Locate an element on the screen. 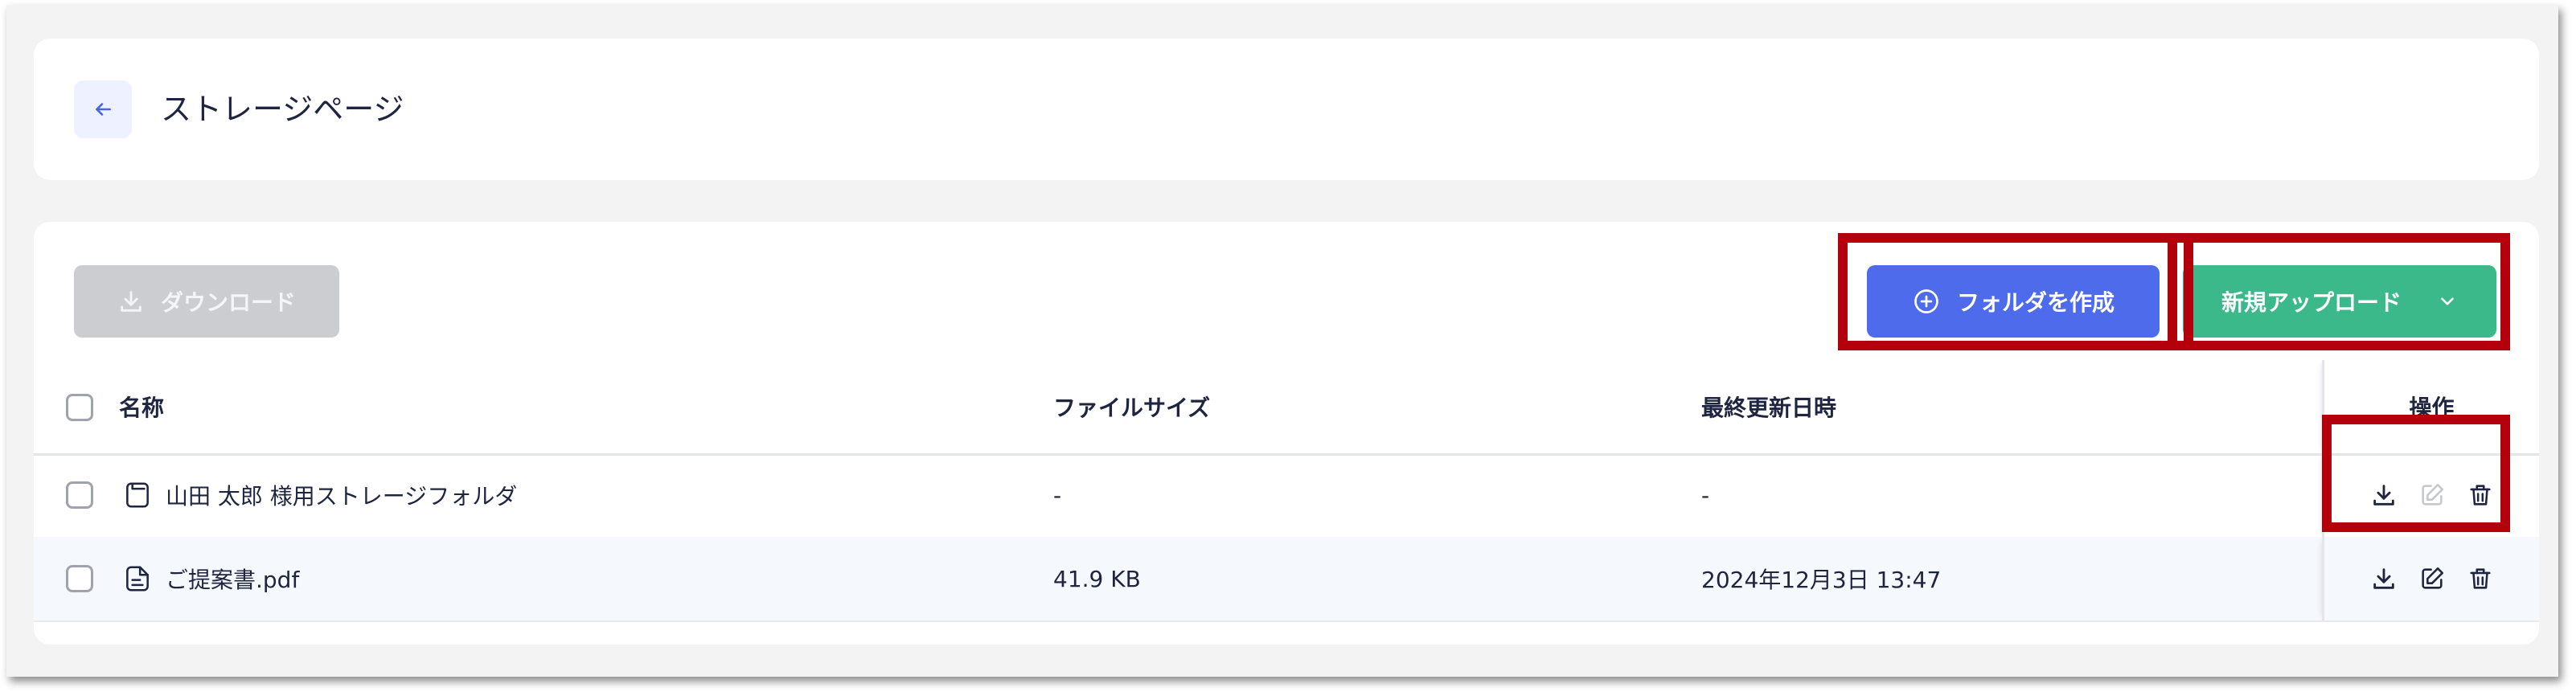  arrow-left-icon is located at coordinates (103, 109).